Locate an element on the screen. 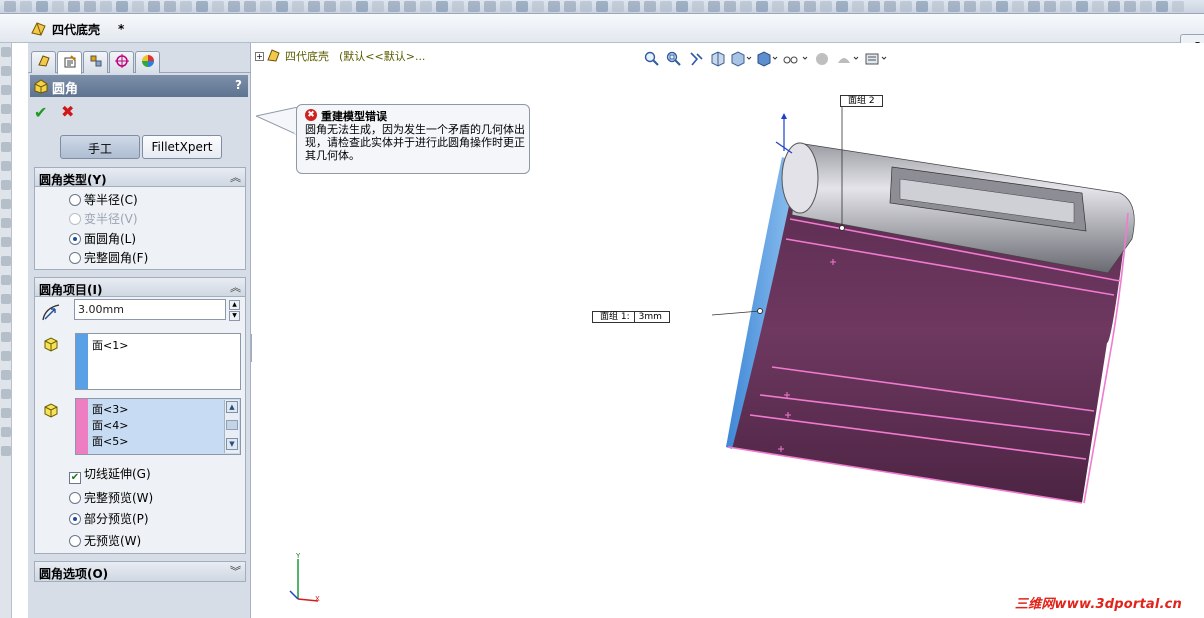 This screenshot has width=1204, height=618. cancel-button: ✖ is located at coordinates (67, 111).